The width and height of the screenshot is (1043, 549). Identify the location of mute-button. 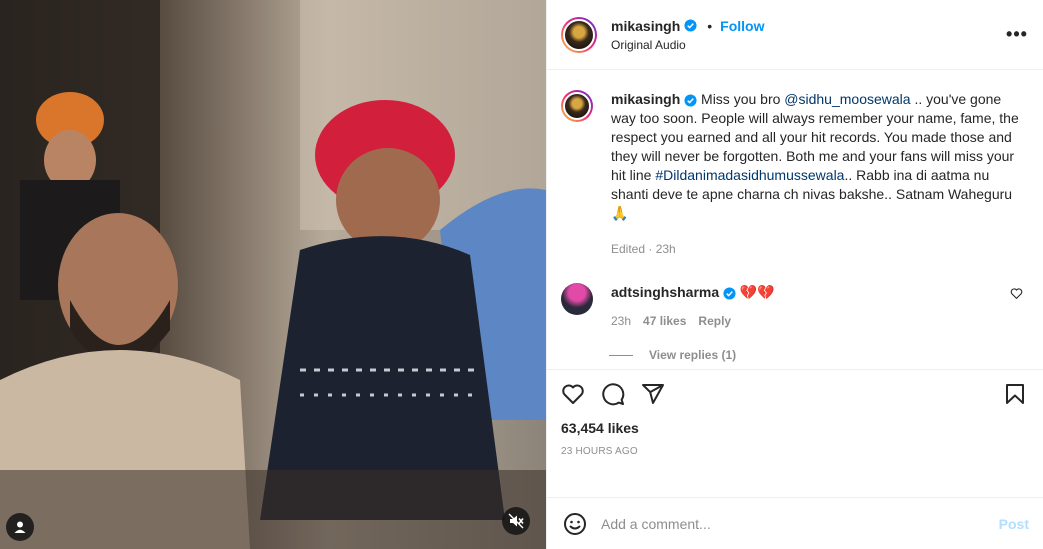
(516, 521).